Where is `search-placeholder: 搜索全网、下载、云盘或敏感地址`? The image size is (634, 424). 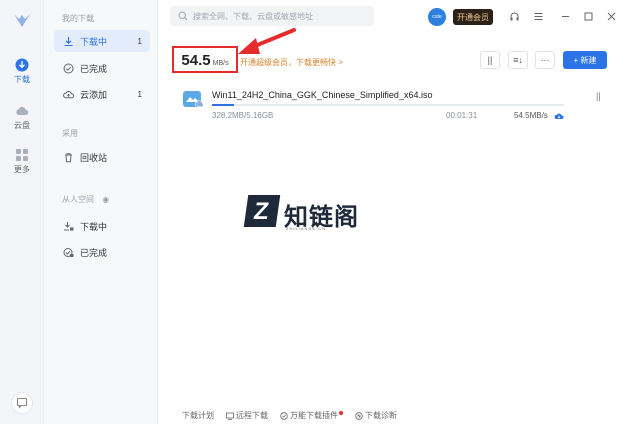 search-placeholder: 搜索全网、下载、云盘或敏感地址 is located at coordinates (253, 16).